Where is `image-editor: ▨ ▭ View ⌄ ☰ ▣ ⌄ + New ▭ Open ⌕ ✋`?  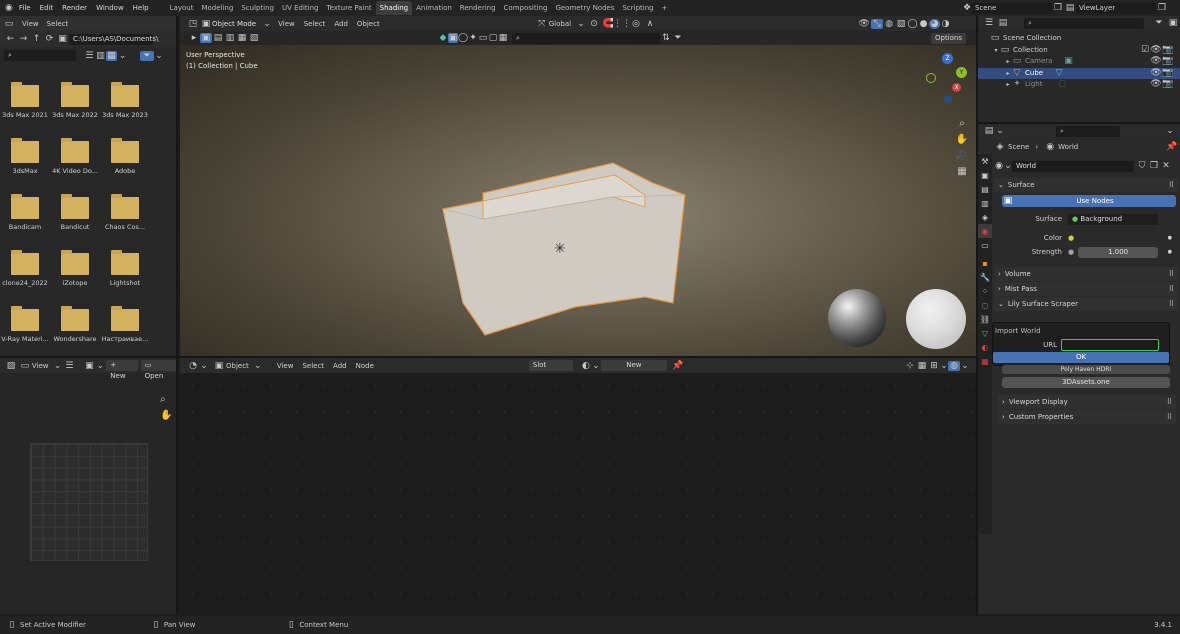
image-editor: ▨ ▭ View ⌄ ☰ ▣ ⌄ + New ▭ Open ⌕ ✋ is located at coordinates (89, 486).